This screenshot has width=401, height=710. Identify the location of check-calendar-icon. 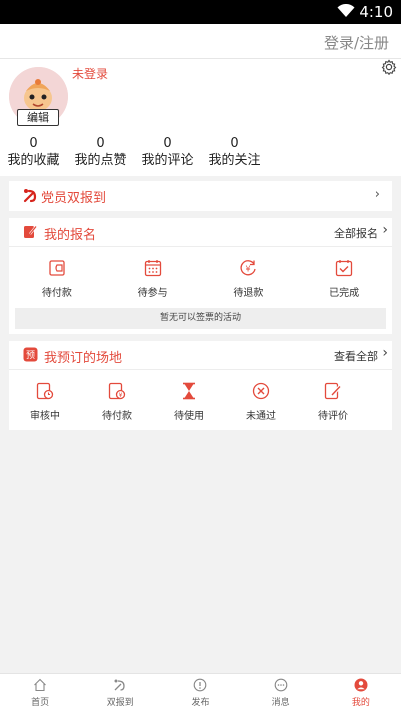
(344, 268).